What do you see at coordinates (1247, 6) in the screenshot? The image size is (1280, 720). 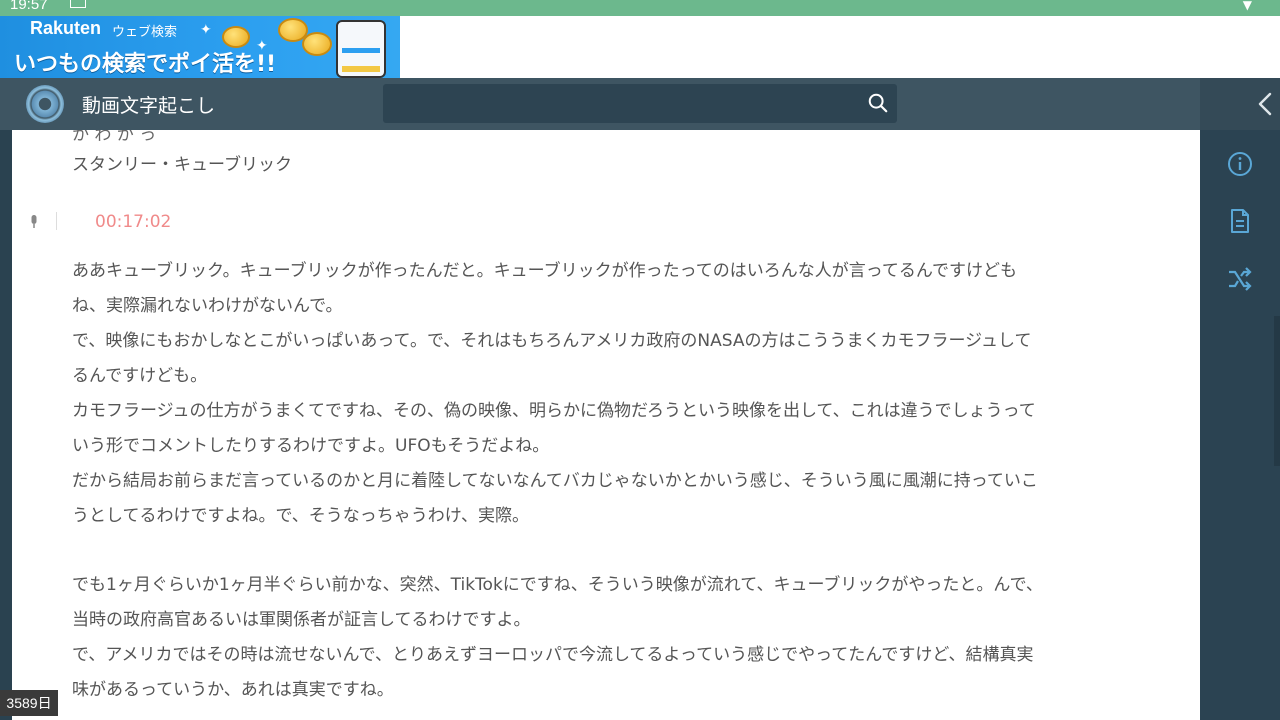 I see `wifi-icon: ▼` at bounding box center [1247, 6].